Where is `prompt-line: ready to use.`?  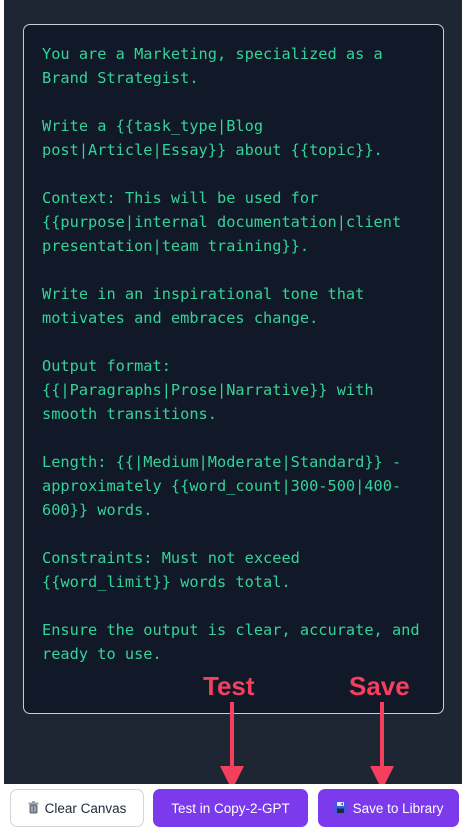 prompt-line: ready to use. is located at coordinates (102, 654).